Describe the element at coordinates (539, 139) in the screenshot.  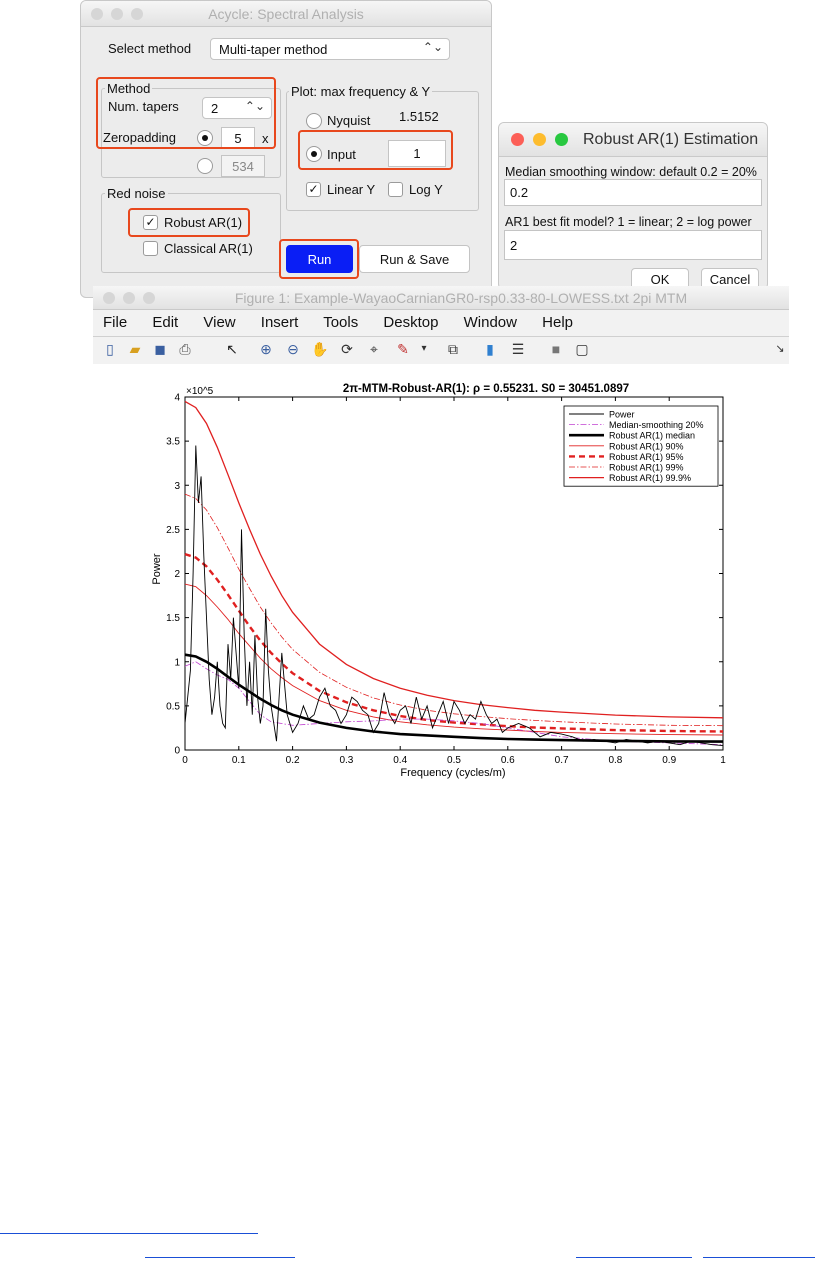
I see `minimize-button` at that location.